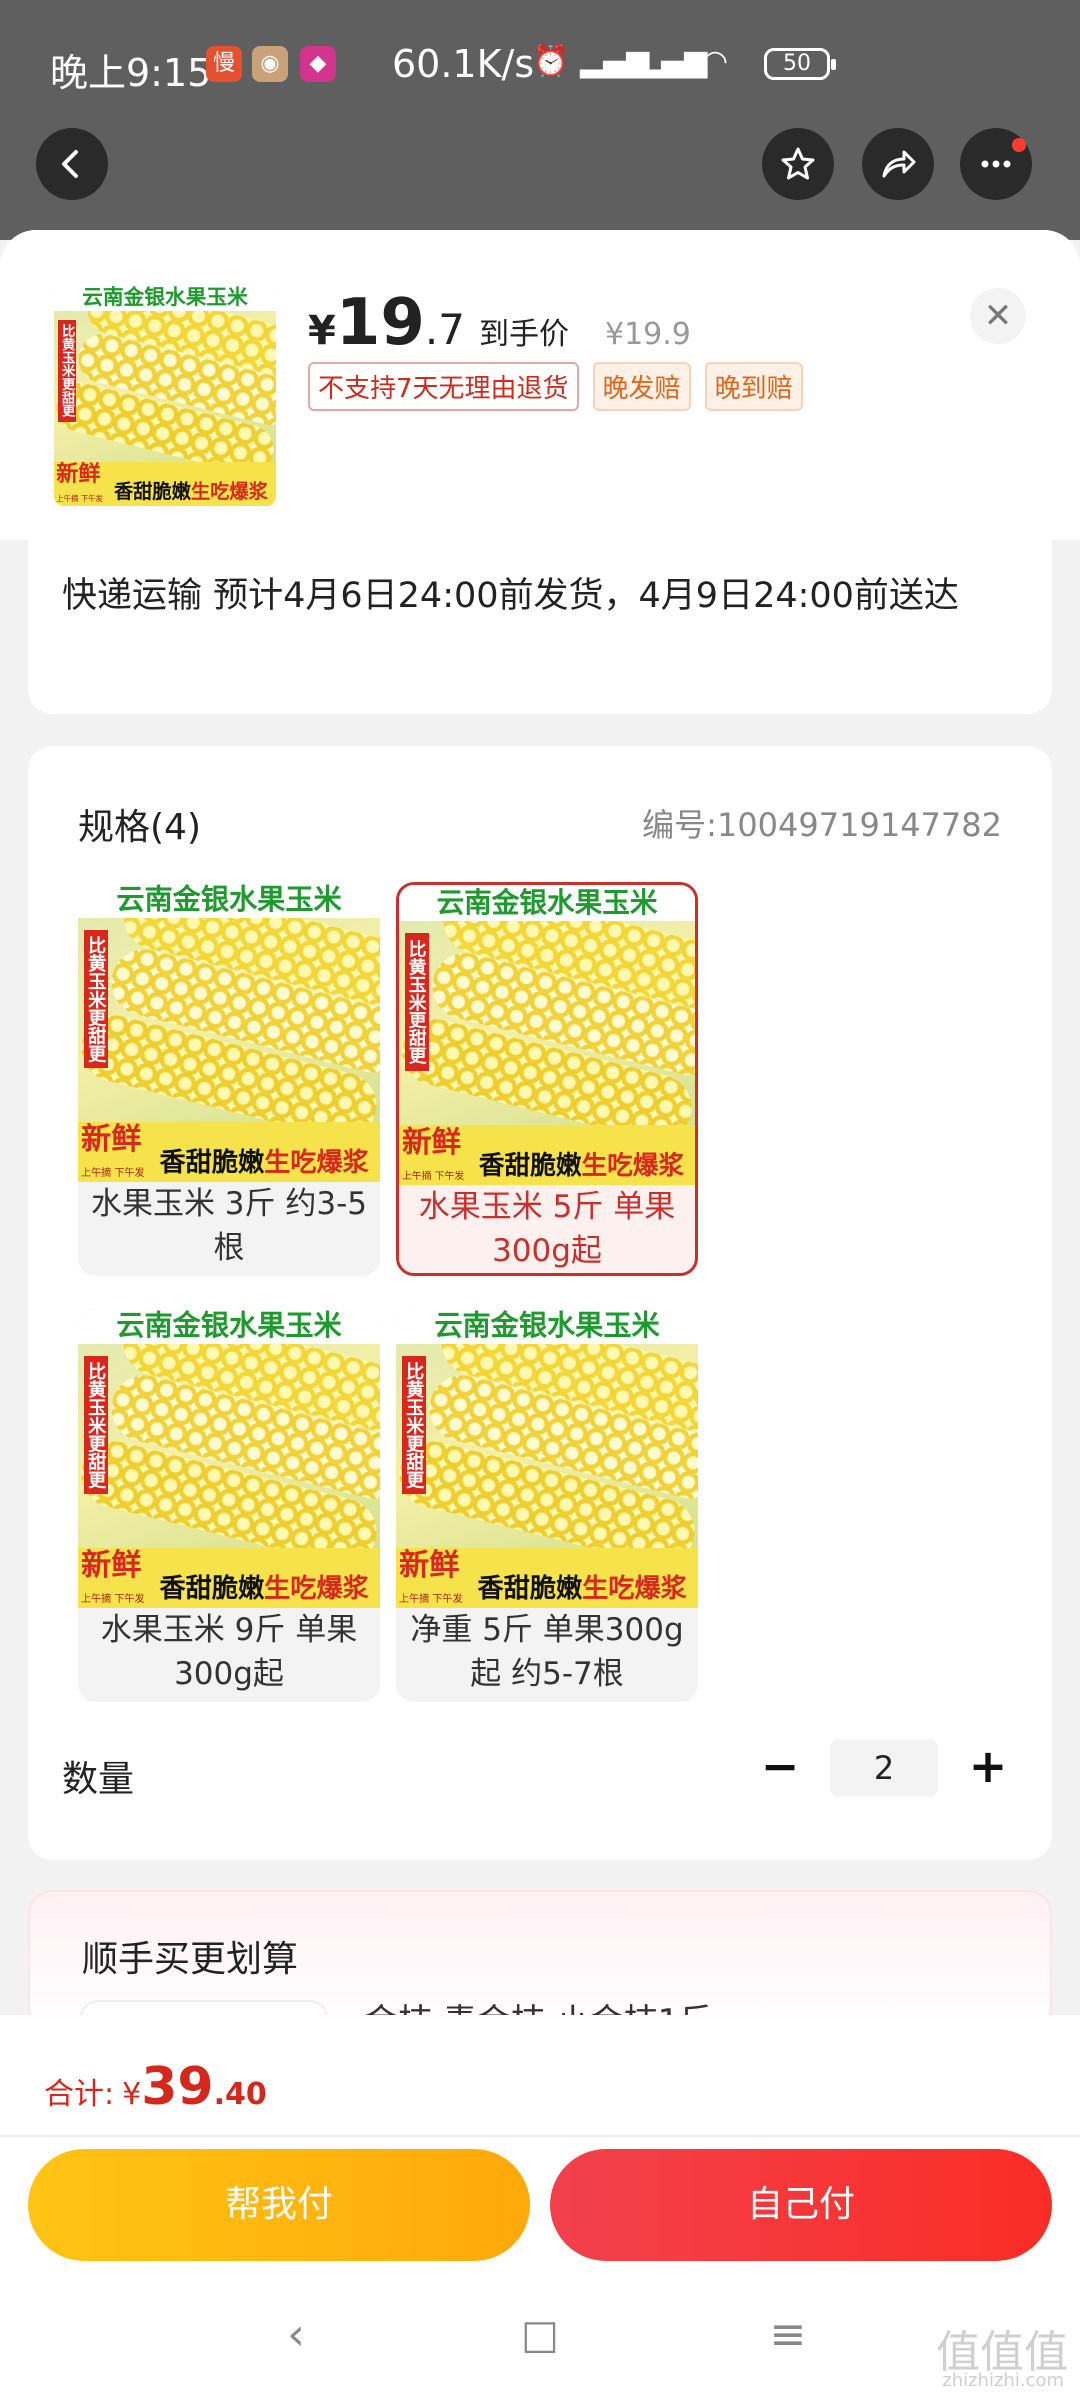 Image resolution: width=1080 pixels, height=2400 pixels. Describe the element at coordinates (444, 329) in the screenshot. I see `price-decimal: .7` at that location.